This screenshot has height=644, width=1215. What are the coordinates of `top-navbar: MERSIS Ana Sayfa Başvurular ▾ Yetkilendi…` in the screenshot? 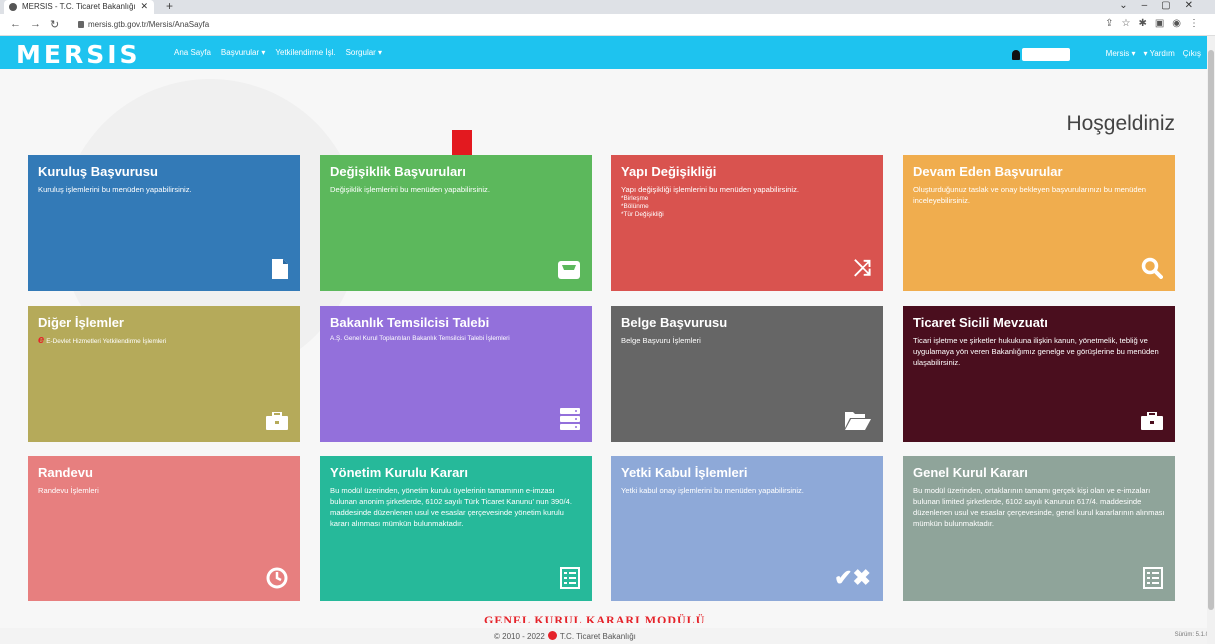 It's located at (607, 52).